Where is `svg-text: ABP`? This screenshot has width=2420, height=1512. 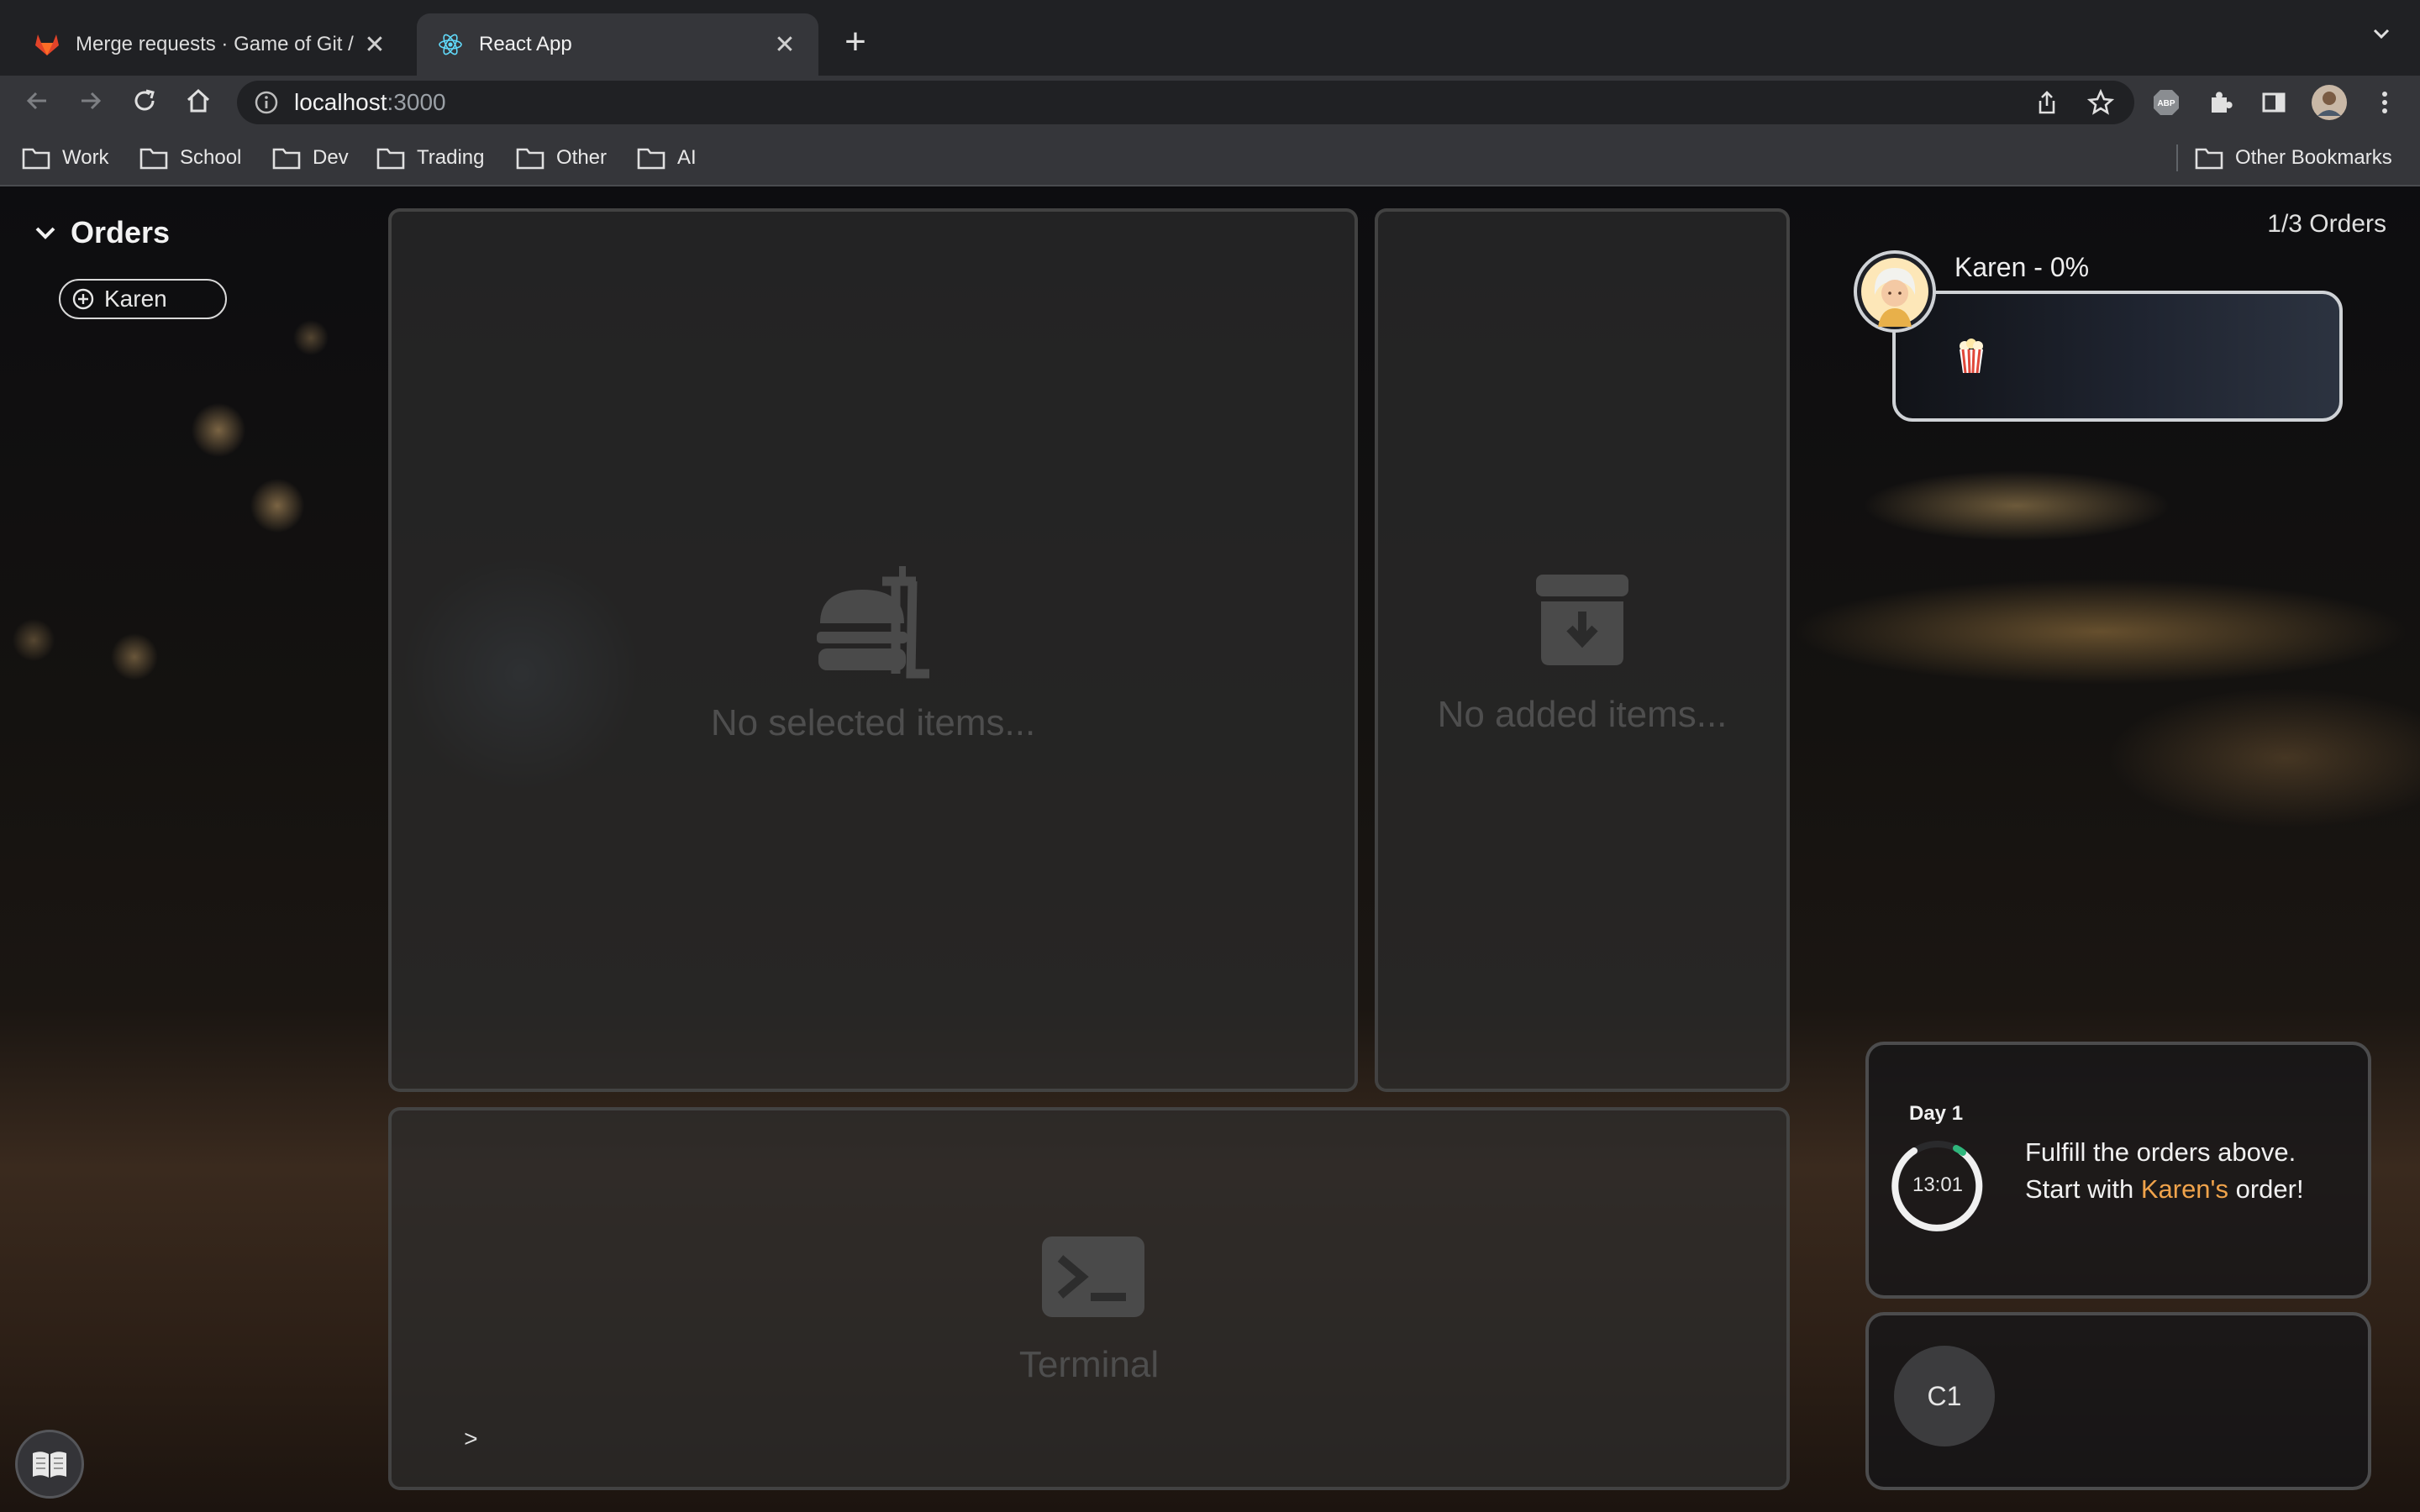 svg-text: ABP is located at coordinates (2166, 103).